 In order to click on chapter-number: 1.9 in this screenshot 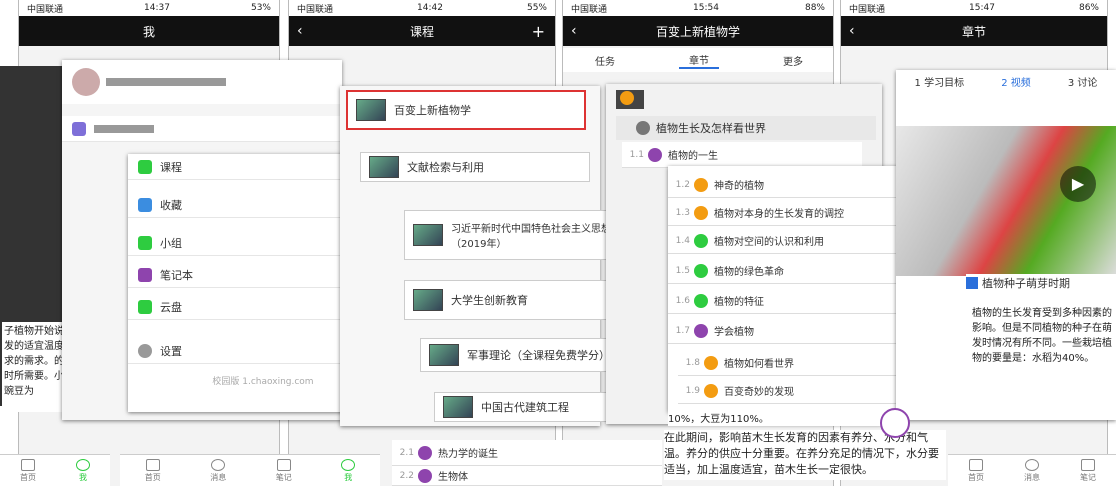, I will do `click(692, 390)`.